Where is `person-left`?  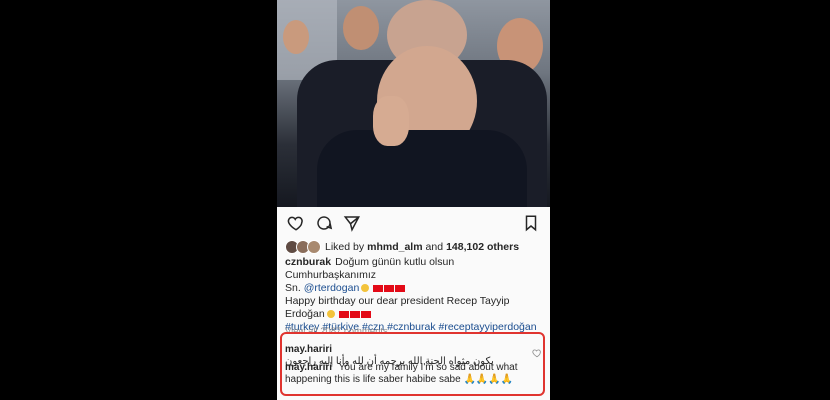
person-left is located at coordinates (296, 37).